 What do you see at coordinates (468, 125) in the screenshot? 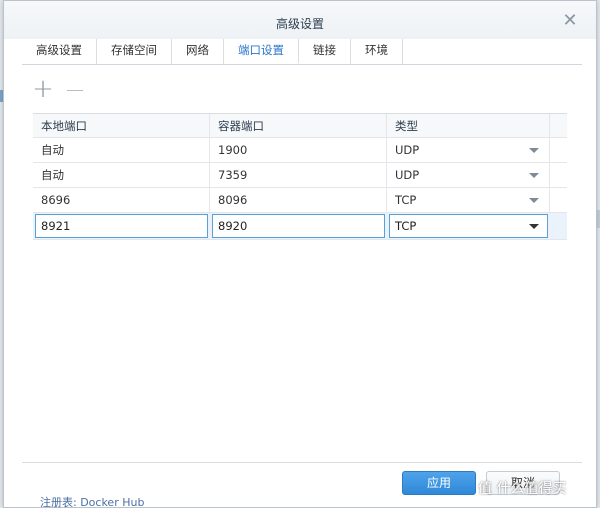
I see `column-header-type: 类型` at bounding box center [468, 125].